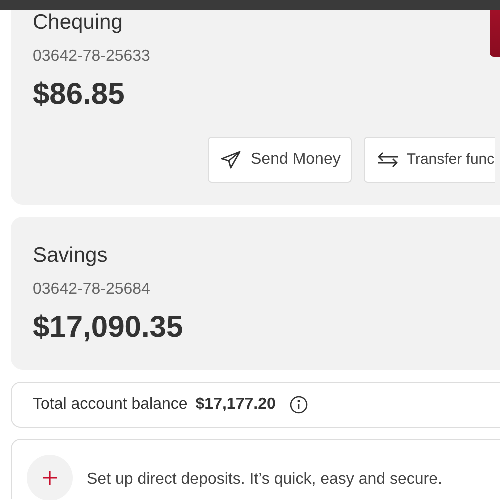 The width and height of the screenshot is (500, 500). Describe the element at coordinates (264, 480) in the screenshot. I see `promo-text: Set up direct deposits. It’s quick, easy and secure.` at that location.